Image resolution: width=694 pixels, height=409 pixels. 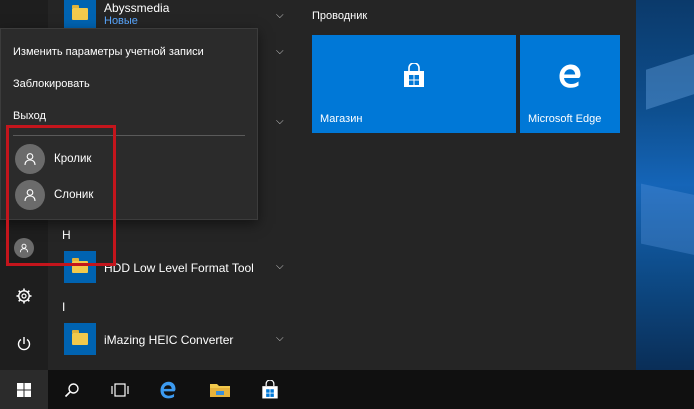 What do you see at coordinates (565, 119) in the screenshot?
I see `tile-label: Microsoft Edge` at bounding box center [565, 119].